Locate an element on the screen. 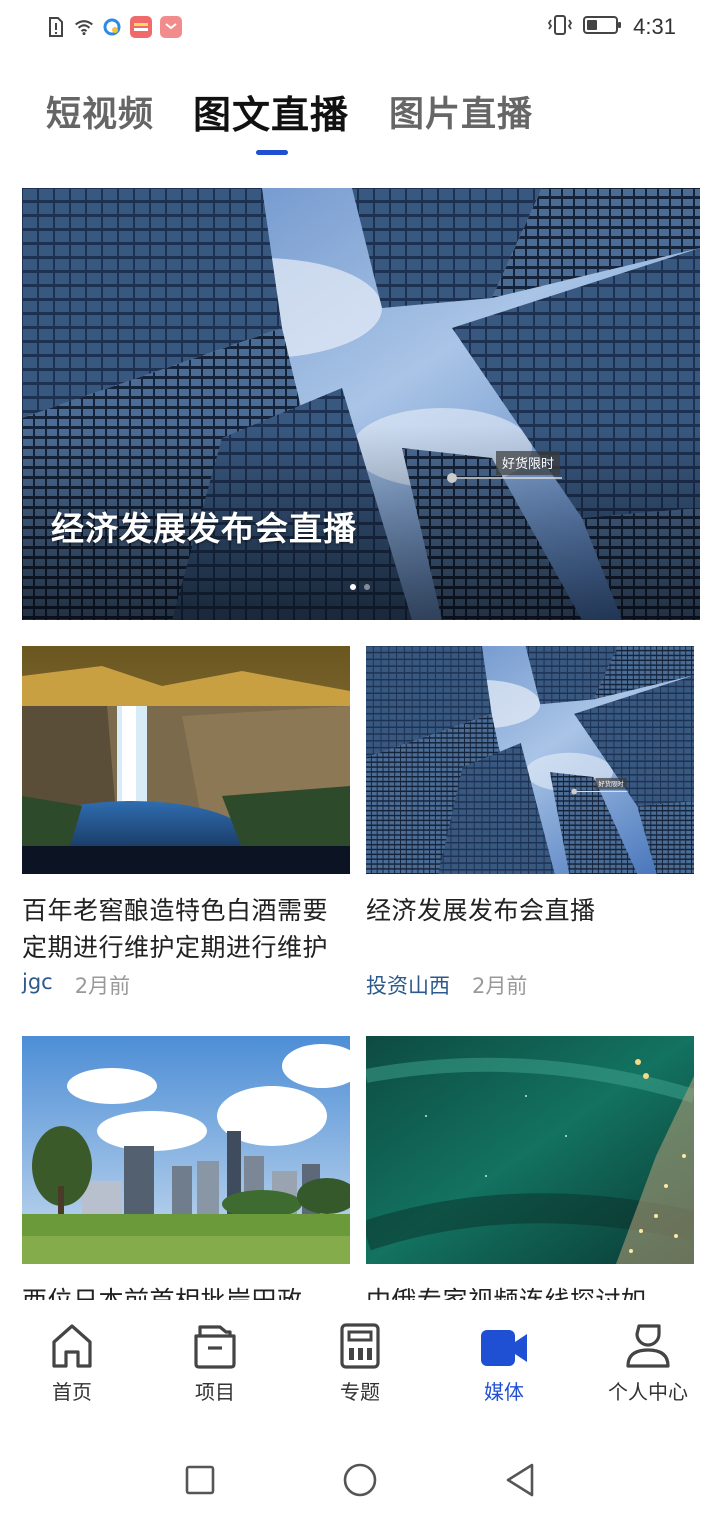  card-meta: 投资山西 2月前 is located at coordinates (530, 985).